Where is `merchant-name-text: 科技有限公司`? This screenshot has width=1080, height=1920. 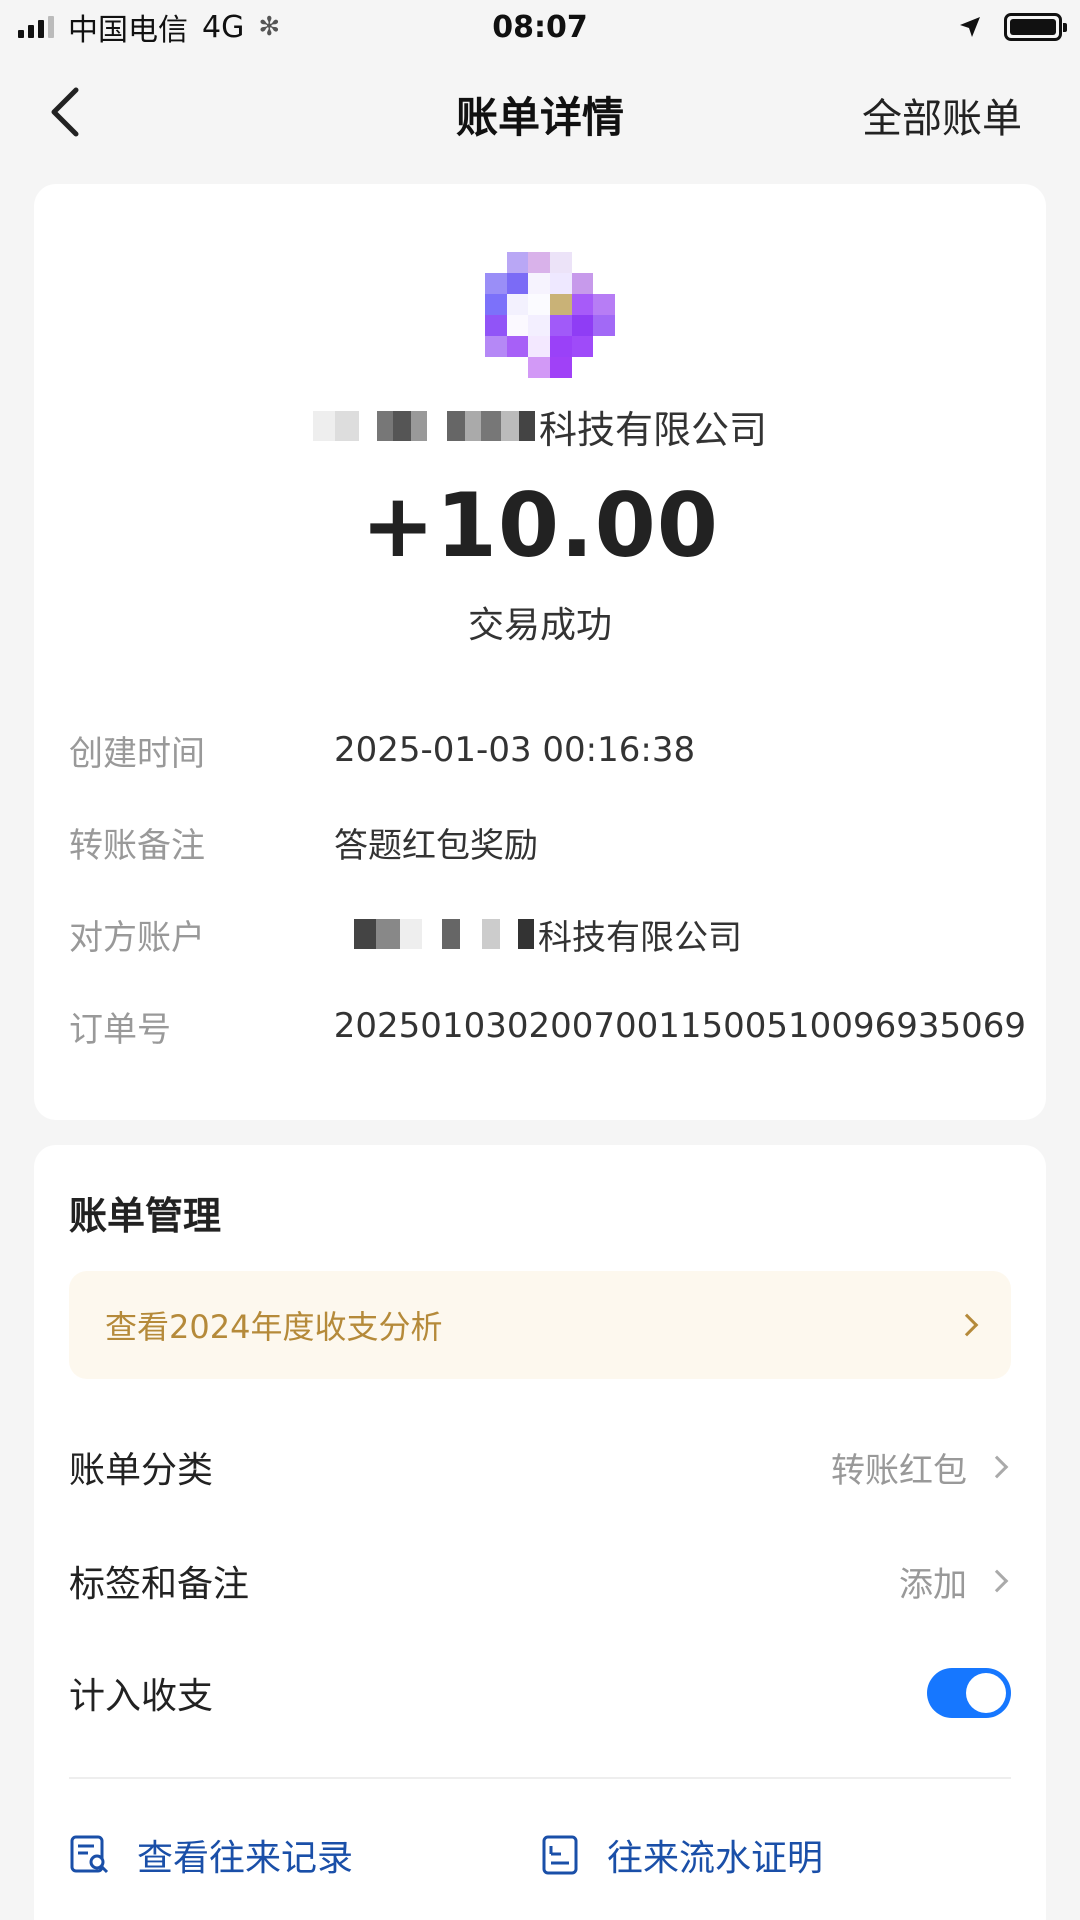 merchant-name-text: 科技有限公司 is located at coordinates (652, 429).